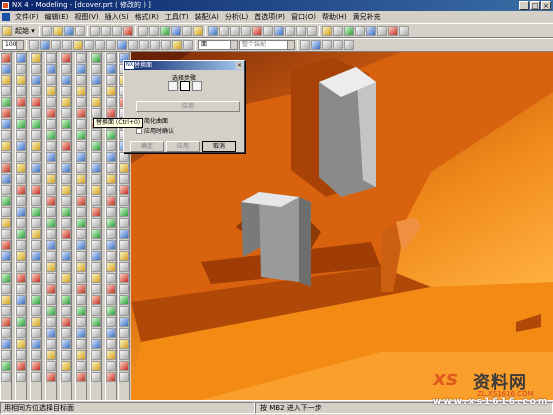 This screenshot has width=553, height=415. Describe the element at coordinates (111, 201) in the screenshot. I see `camera-icon` at that location.